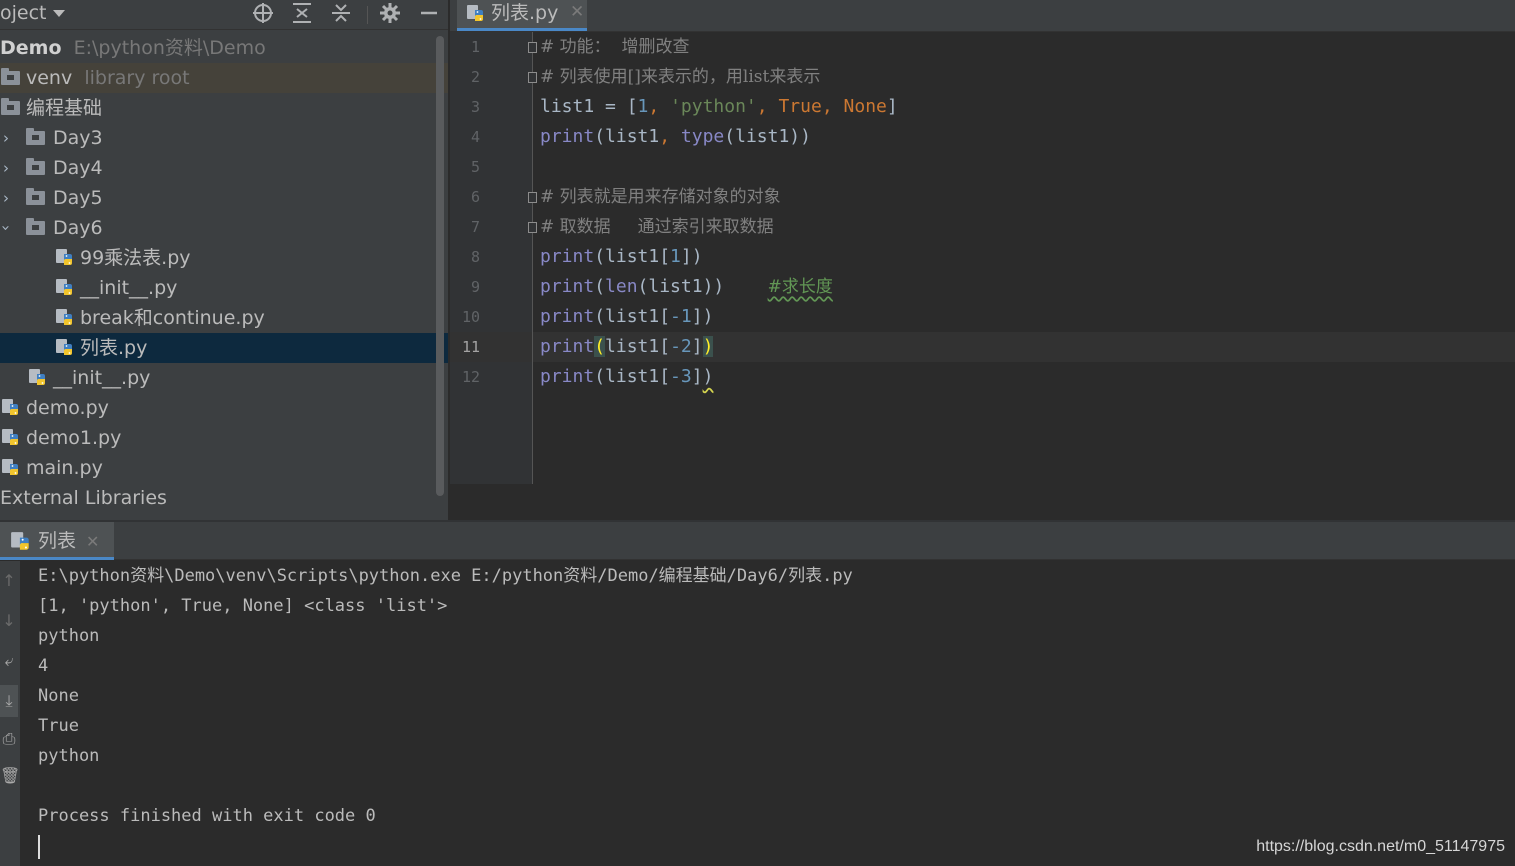 The image size is (1515, 866). I want to click on arrow-up-icon: ↑, so click(9, 583).